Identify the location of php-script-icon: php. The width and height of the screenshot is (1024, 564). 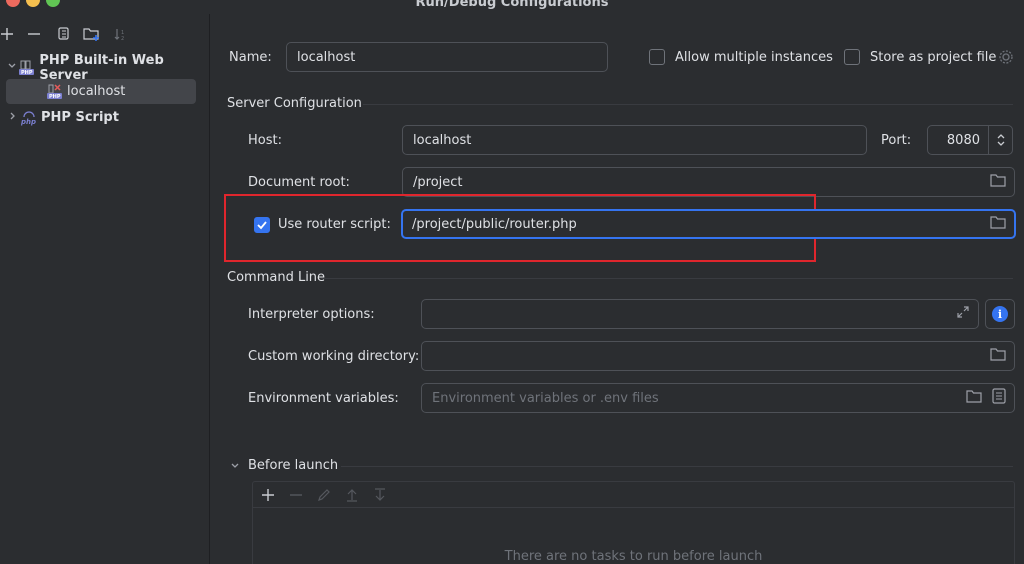
(29, 118).